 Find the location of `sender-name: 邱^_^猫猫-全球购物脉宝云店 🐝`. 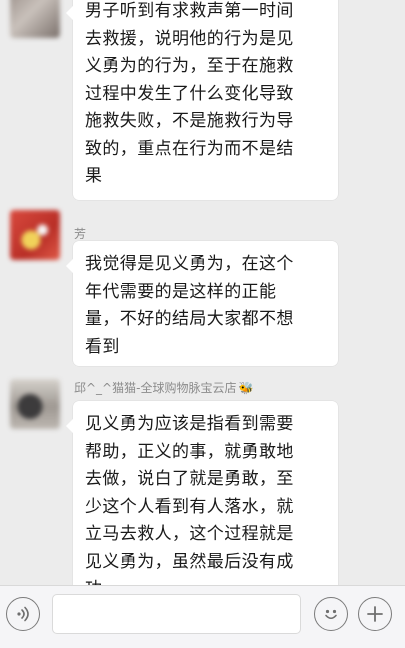

sender-name: 邱^_^猫猫-全球购物脉宝云店 🐝 is located at coordinates (163, 387).